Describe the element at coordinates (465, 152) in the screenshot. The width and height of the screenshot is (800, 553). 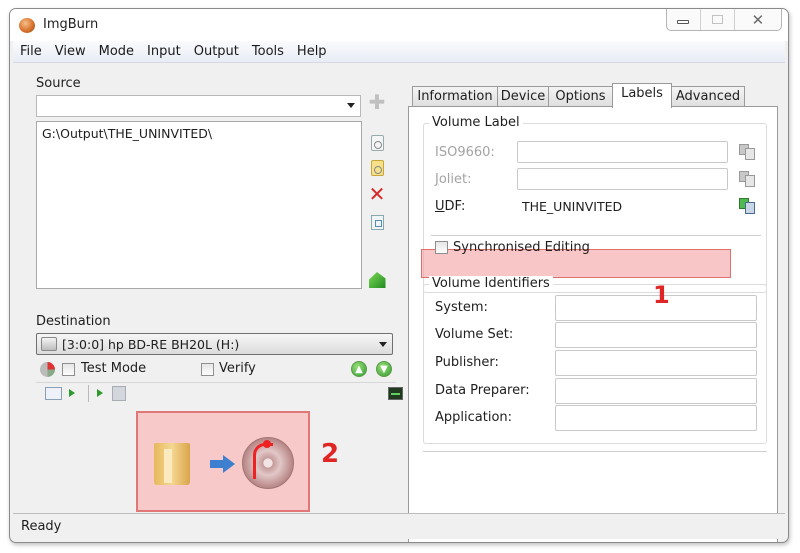
I see `iso9660-label: ISO9660:` at that location.